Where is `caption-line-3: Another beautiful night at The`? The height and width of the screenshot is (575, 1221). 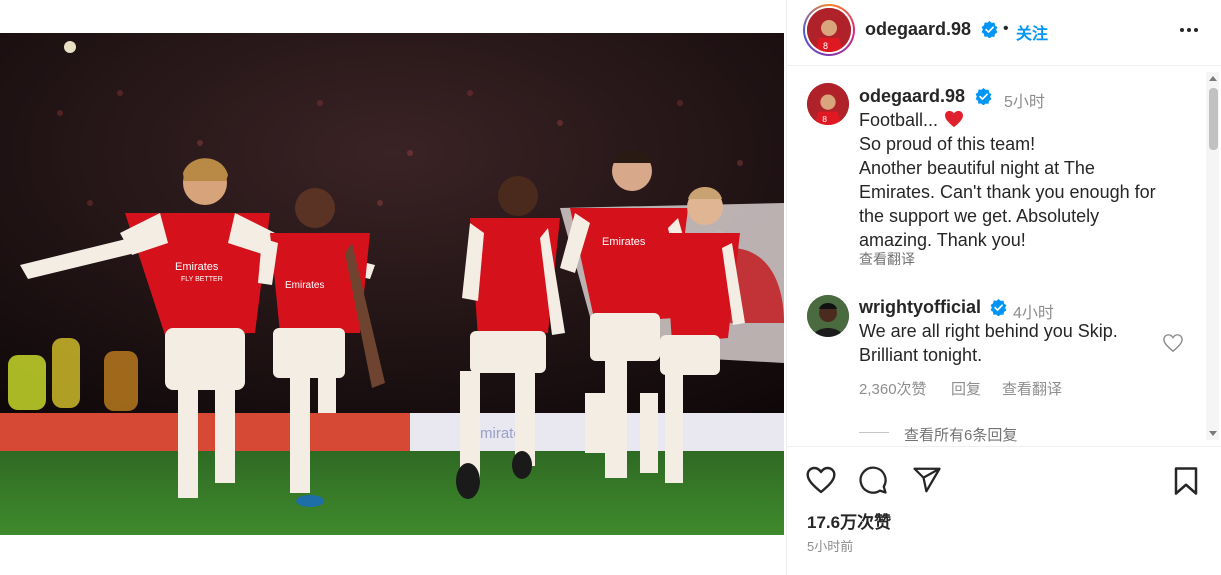 caption-line-3: Another beautiful night at The is located at coordinates (977, 168).